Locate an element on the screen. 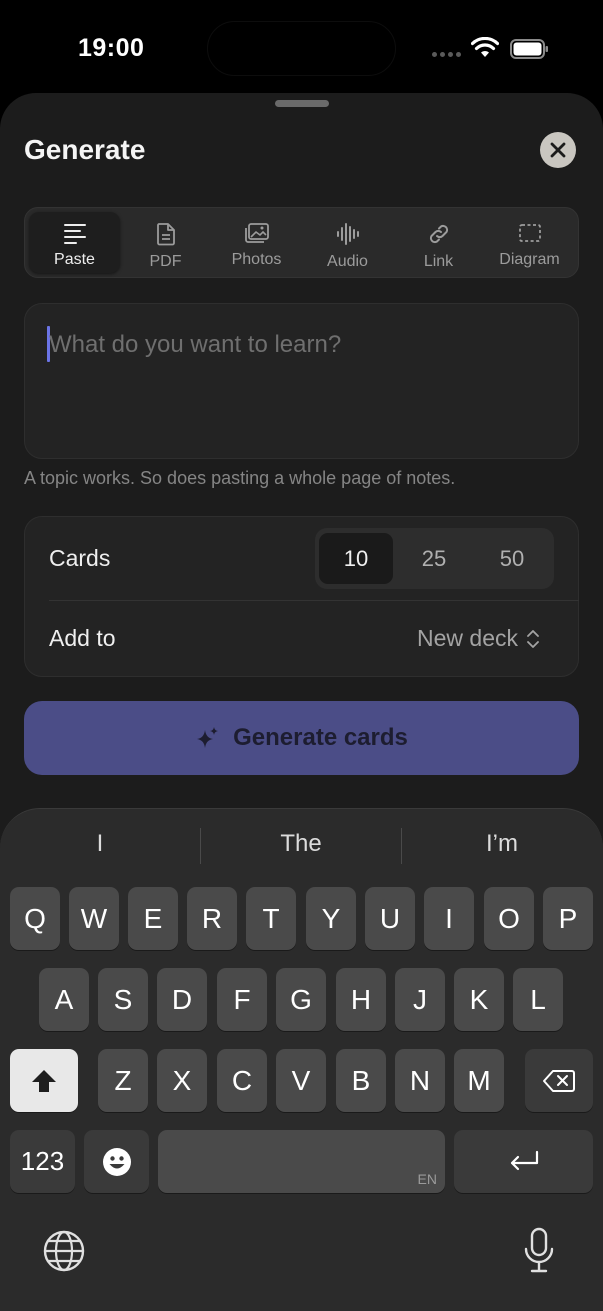  sparkles-icon is located at coordinates (208, 737).